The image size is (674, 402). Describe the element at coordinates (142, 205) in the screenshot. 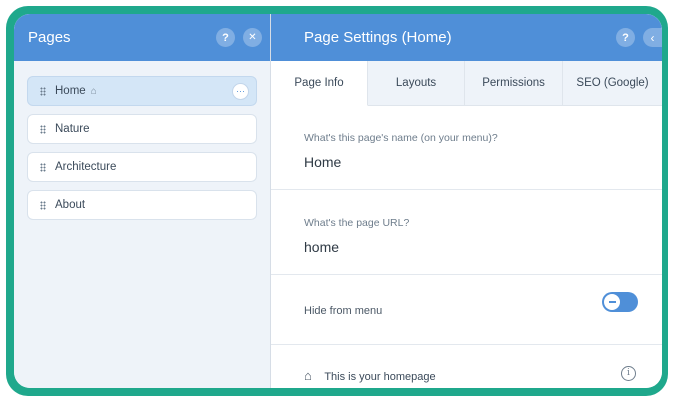

I see `page-item-about: About` at that location.